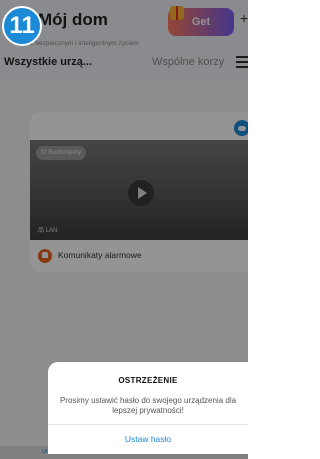  I want to click on set-password-button: Ustaw hasło, so click(148, 439).